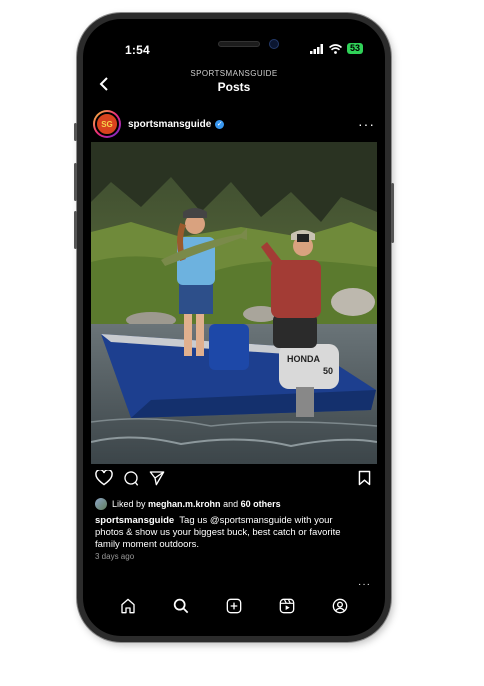 This screenshot has height=686, width=484. I want to click on verified-badge-icon: ✓, so click(220, 124).